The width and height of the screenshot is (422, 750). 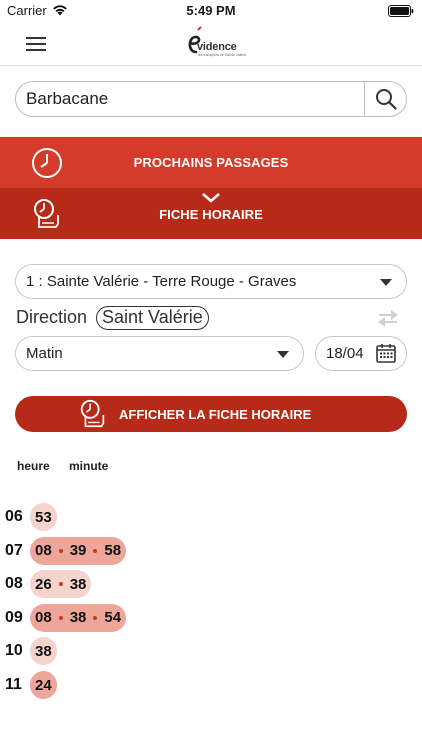 I want to click on battery-icon, so click(x=401, y=11).